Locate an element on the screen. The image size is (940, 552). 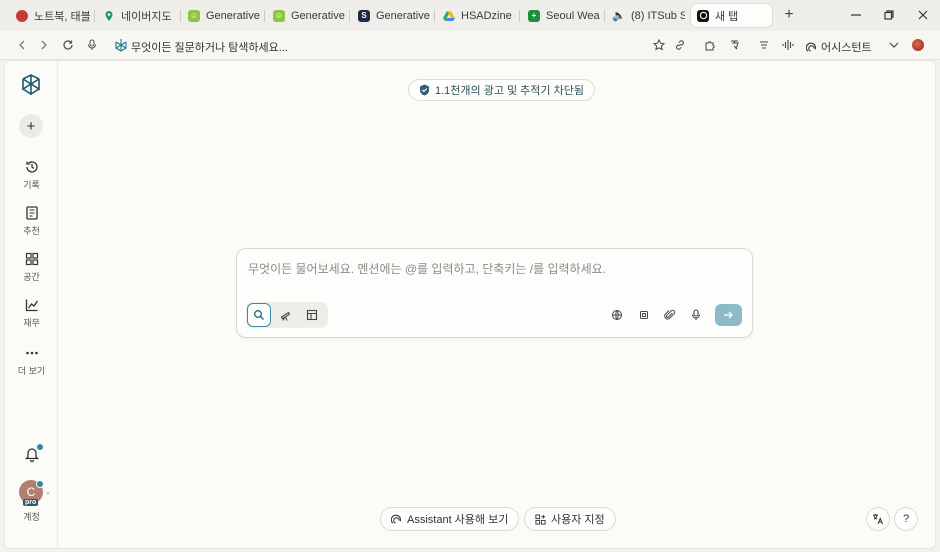
tab-5: HSADzine is located at coordinates (476, 15).